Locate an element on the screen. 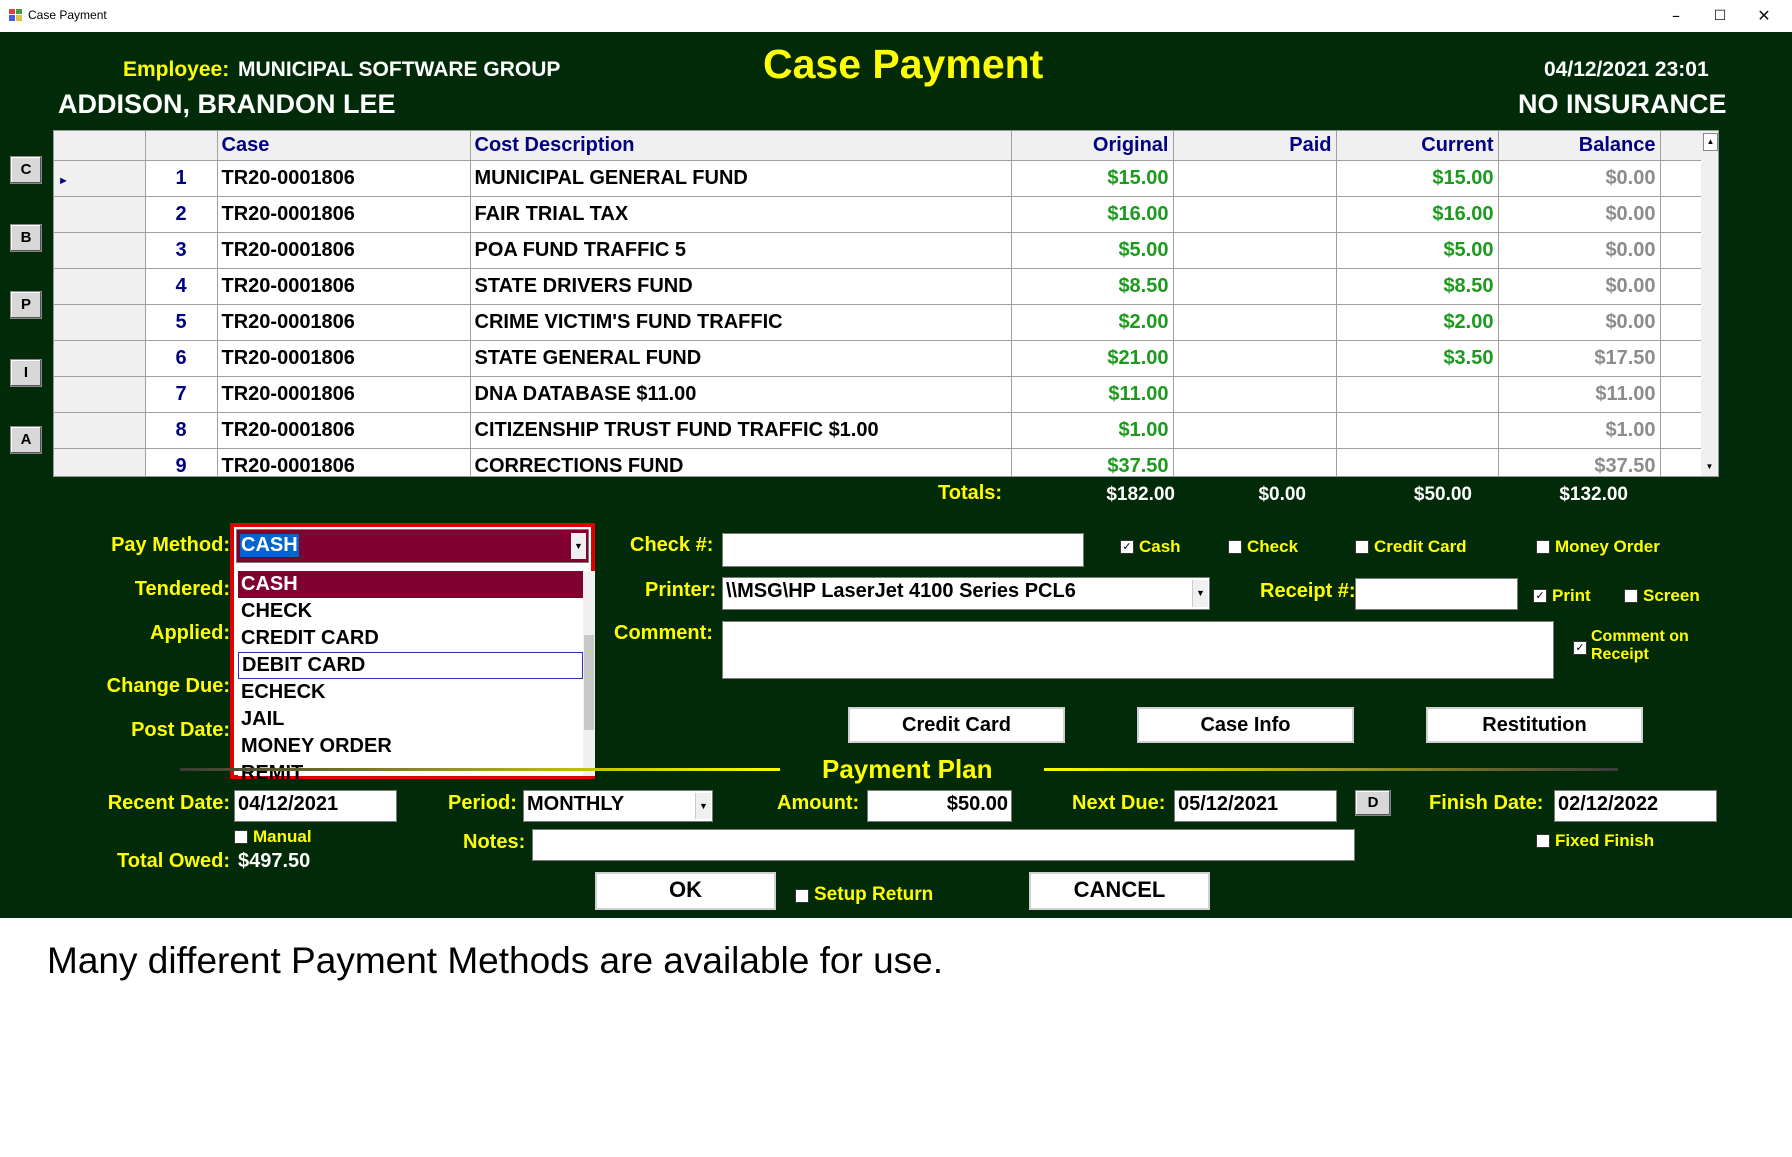 The width and height of the screenshot is (1792, 1157). receipt-number-input is located at coordinates (1436, 594).